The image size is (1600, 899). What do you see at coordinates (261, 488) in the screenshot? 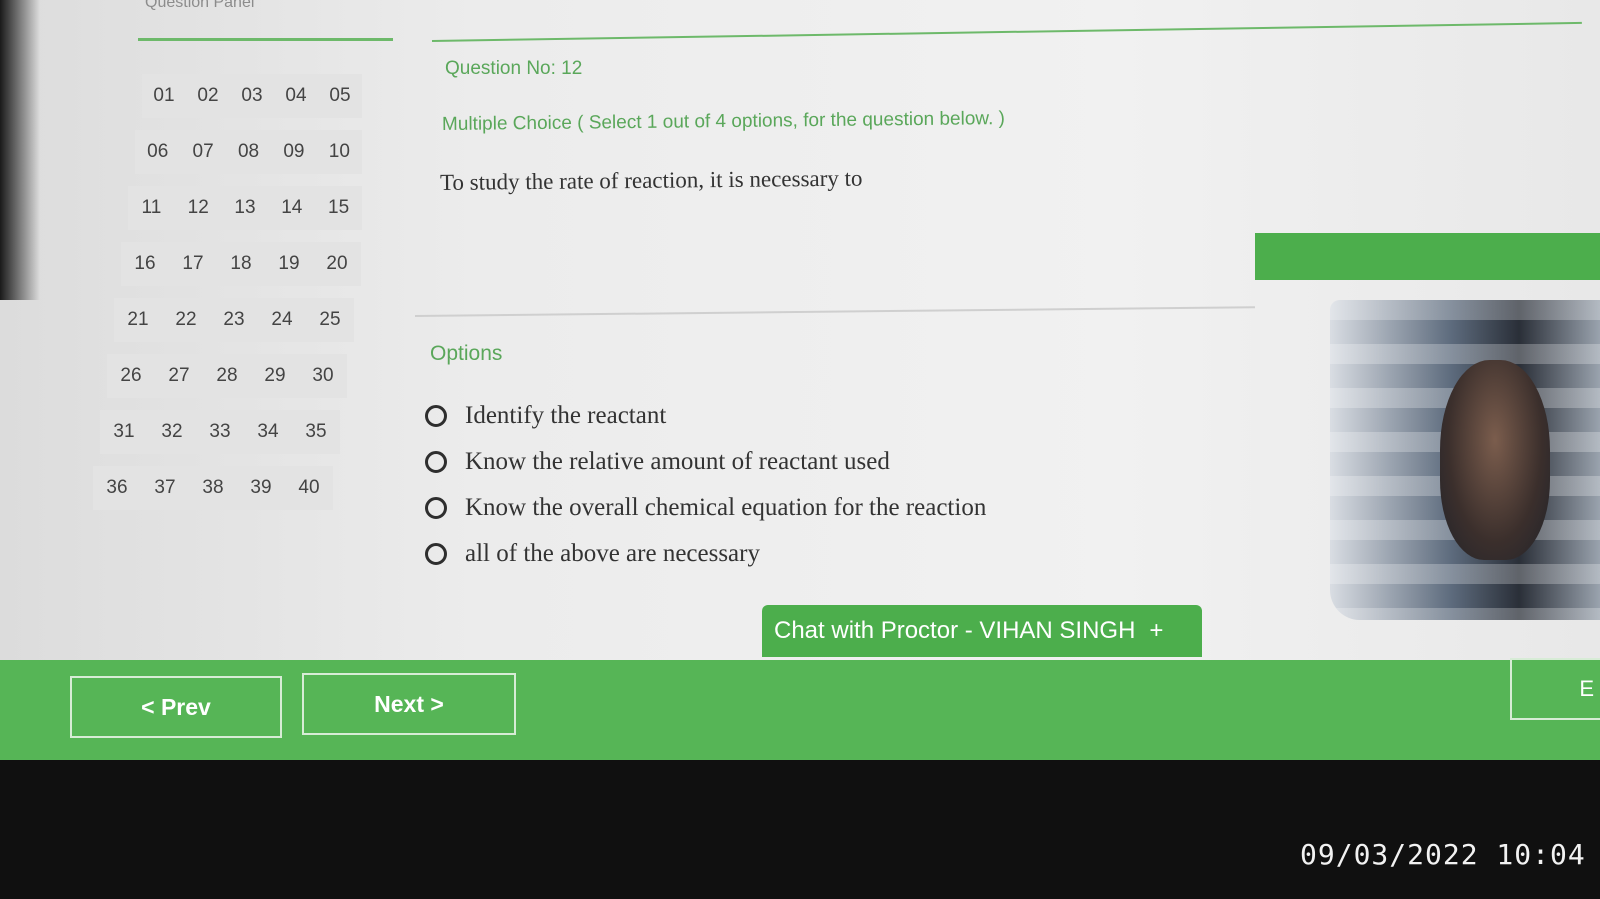
I see `question-number-button: 39` at bounding box center [261, 488].